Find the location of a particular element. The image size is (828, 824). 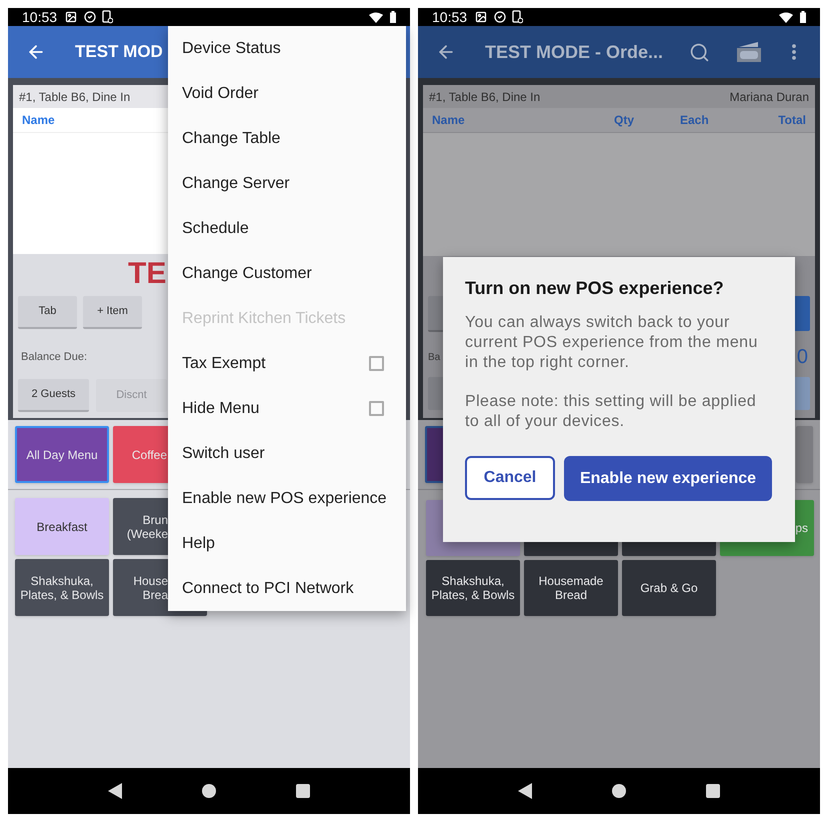

balance-amount: 0 is located at coordinates (802, 357).